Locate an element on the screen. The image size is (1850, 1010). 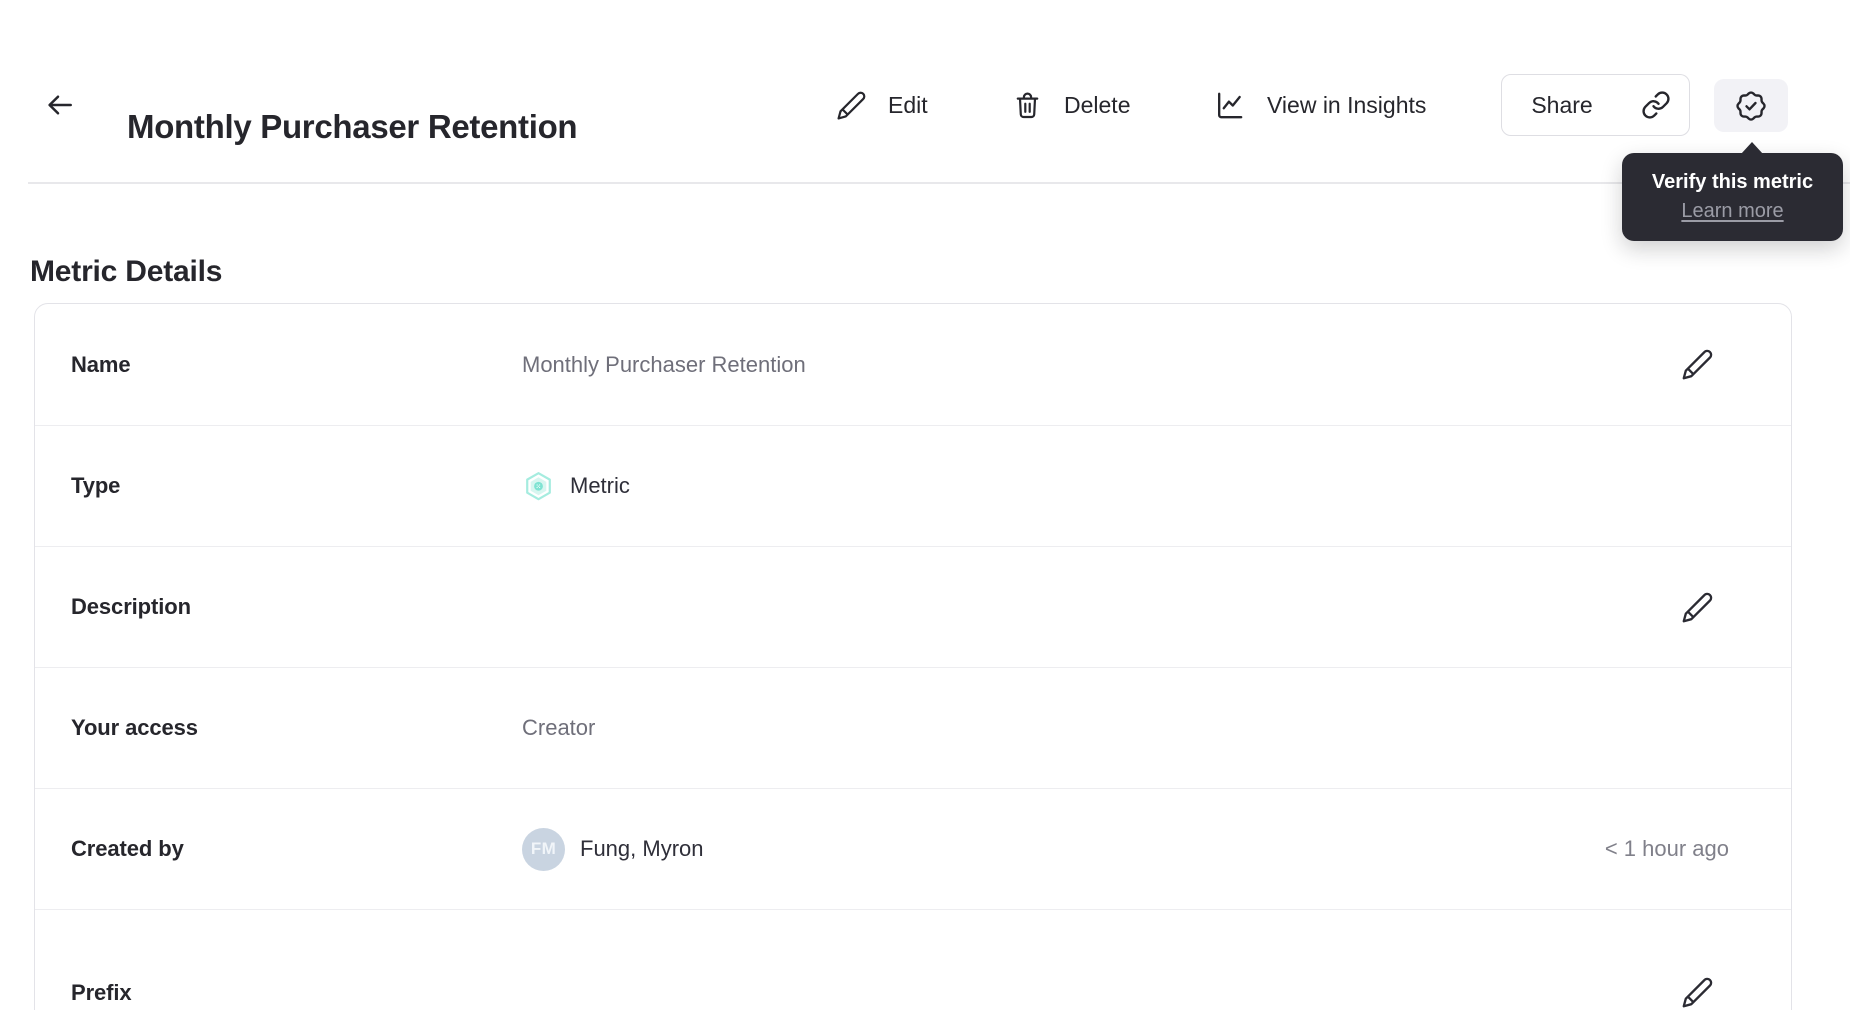
verify-metric-tooltip: Verify this metric Learn more is located at coordinates (1732, 191).